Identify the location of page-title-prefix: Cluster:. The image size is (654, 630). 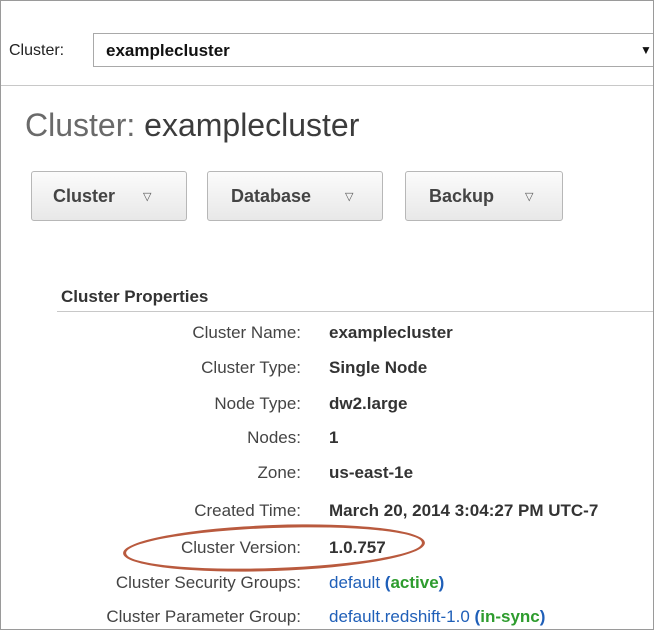
(80, 125).